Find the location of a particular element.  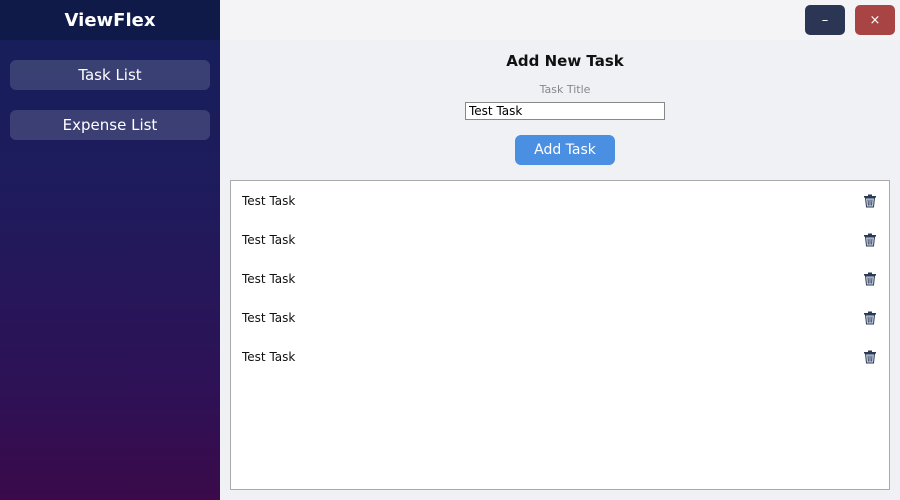

close-button: × is located at coordinates (875, 20).